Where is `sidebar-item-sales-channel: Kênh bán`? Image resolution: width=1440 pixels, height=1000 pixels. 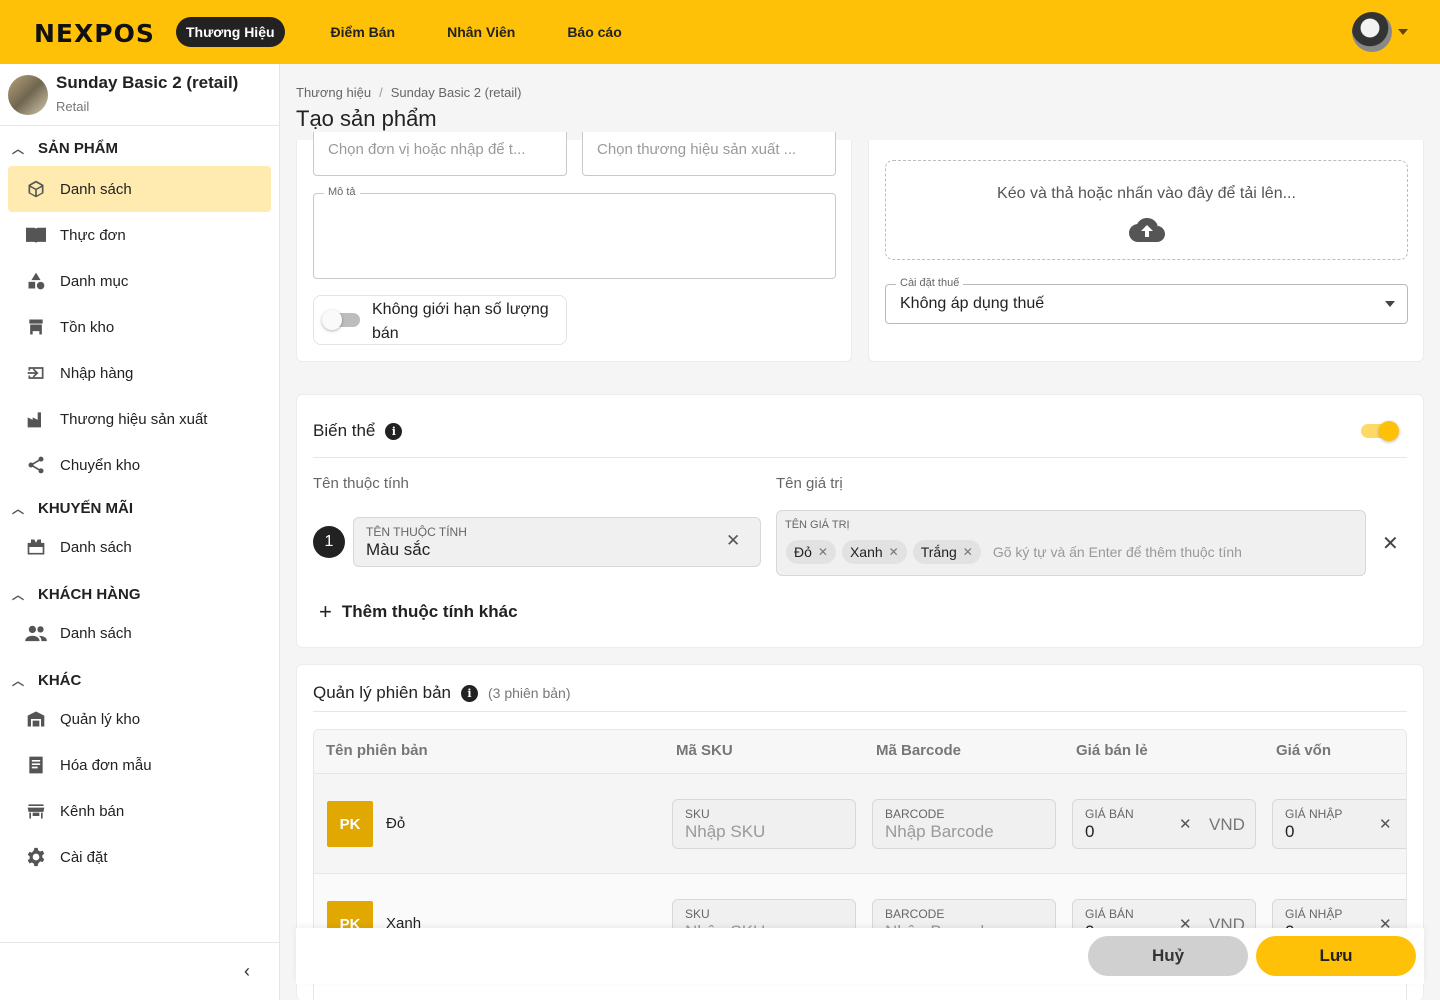 sidebar-item-sales-channel: Kênh bán is located at coordinates (139, 811).